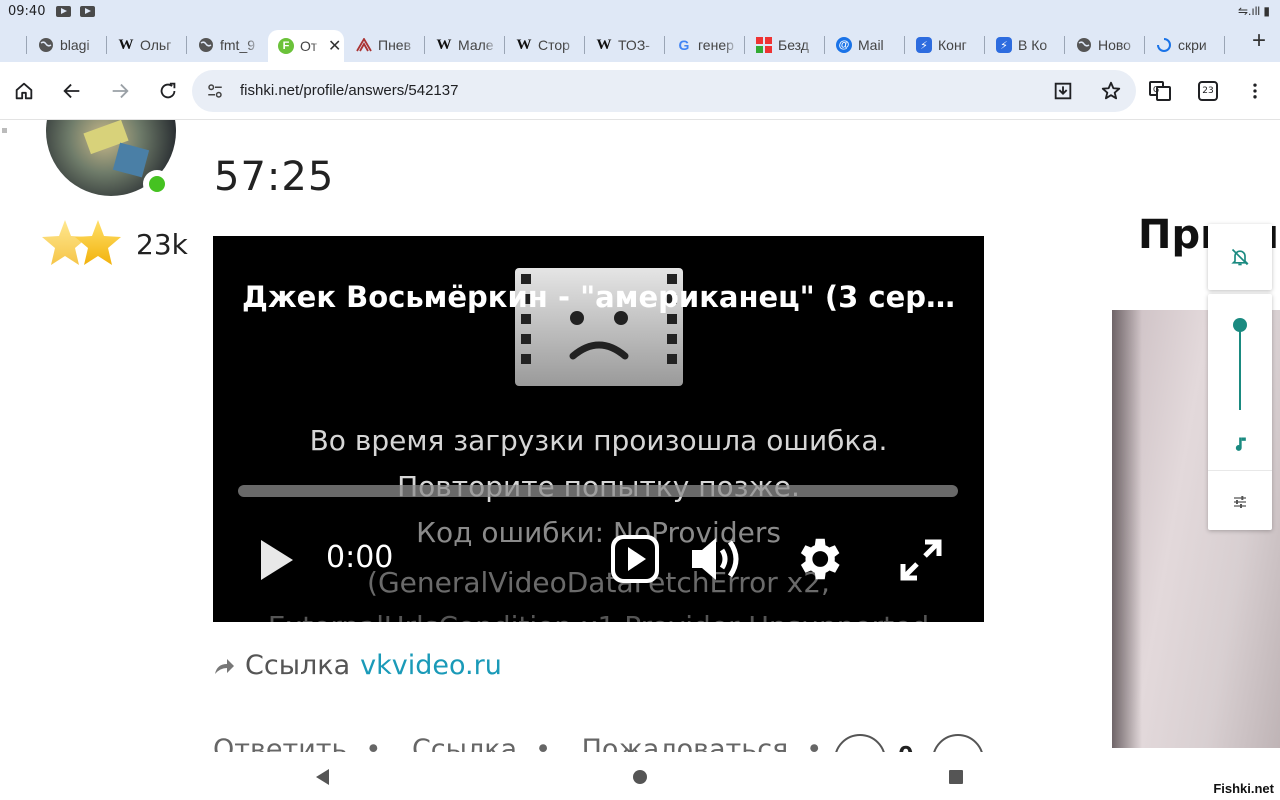  Describe the element at coordinates (958, 743) in the screenshot. I see `dislike-button` at that location.